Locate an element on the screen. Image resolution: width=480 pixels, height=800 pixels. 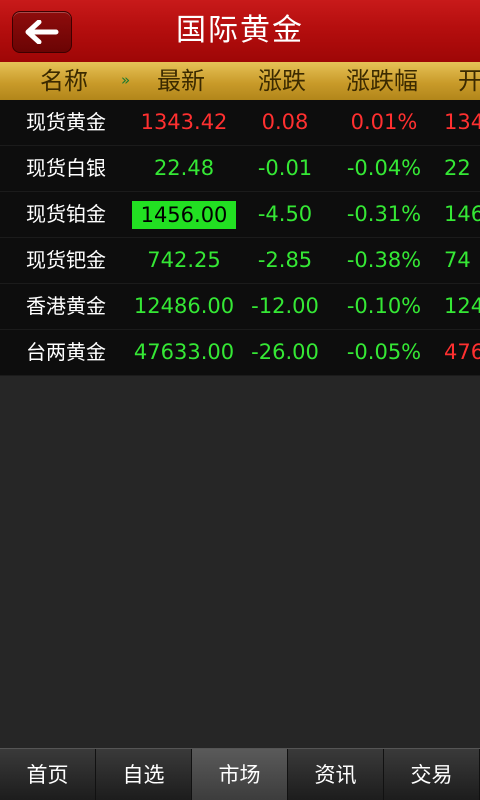
row-name: 现货钯金 is located at coordinates (66, 260).